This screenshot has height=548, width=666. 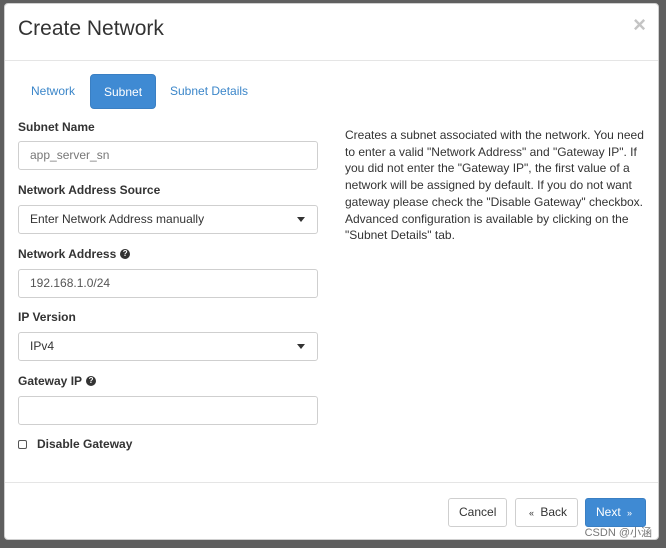 I want to click on ip-version-label-text: IP Version, so click(x=47, y=317).